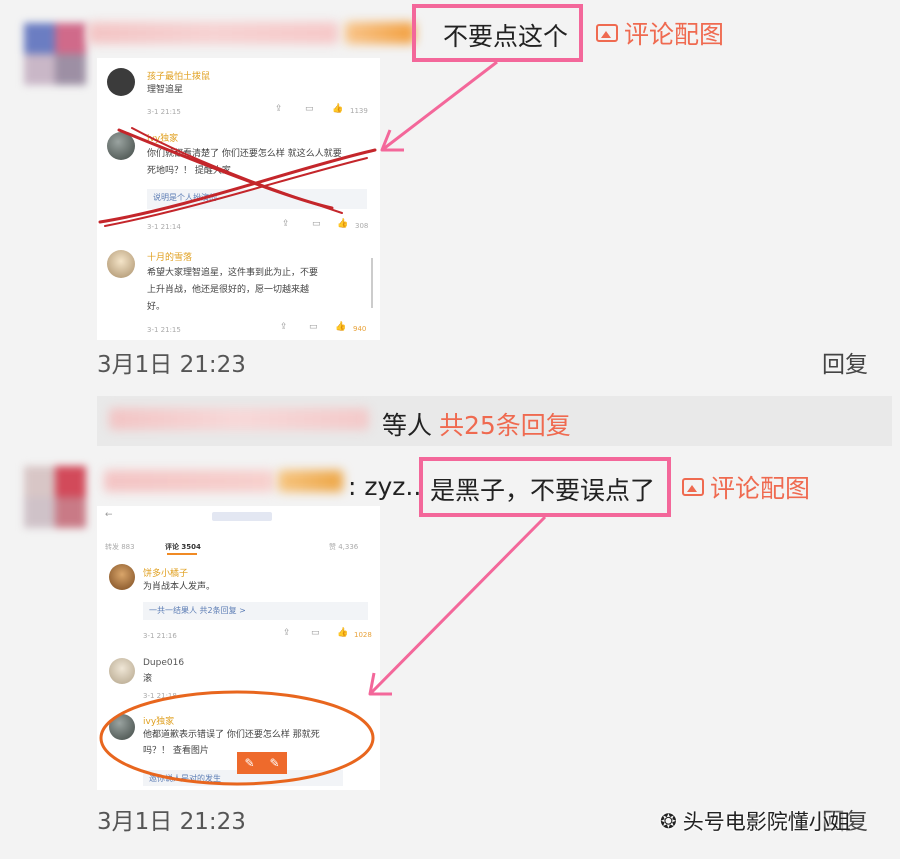 The image size is (900, 859). What do you see at coordinates (845, 362) in the screenshot?
I see `reply-button: 回复` at bounding box center [845, 362].